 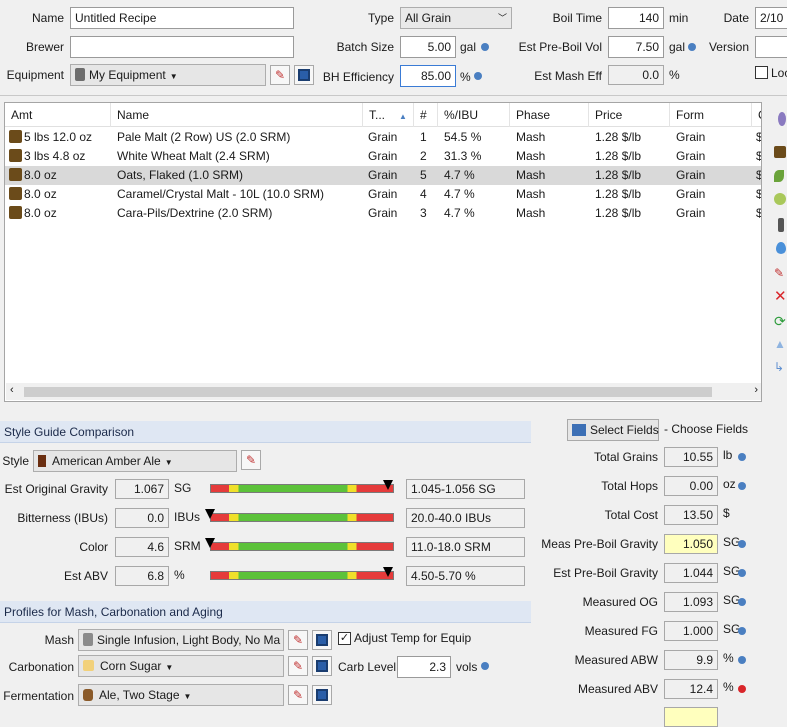 I want to click on bh-efficiency-input: 85.00, so click(x=428, y=76).